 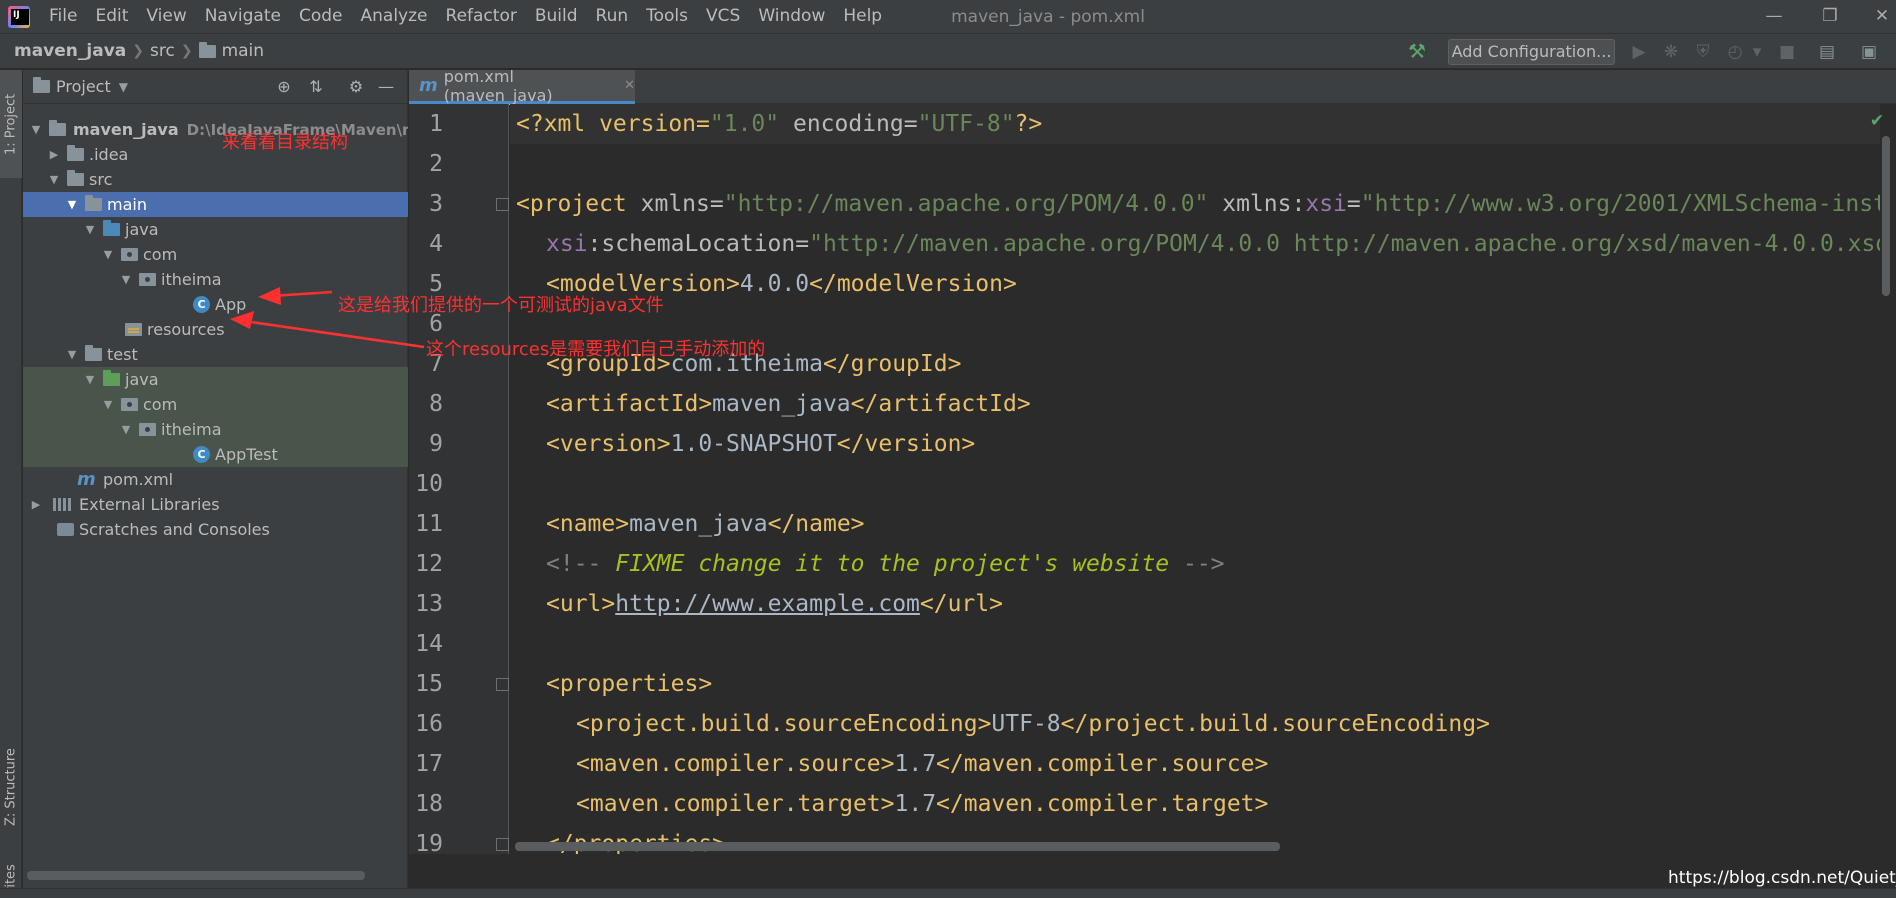 What do you see at coordinates (1671, 52) in the screenshot?
I see `debug-icon: ❋` at bounding box center [1671, 52].